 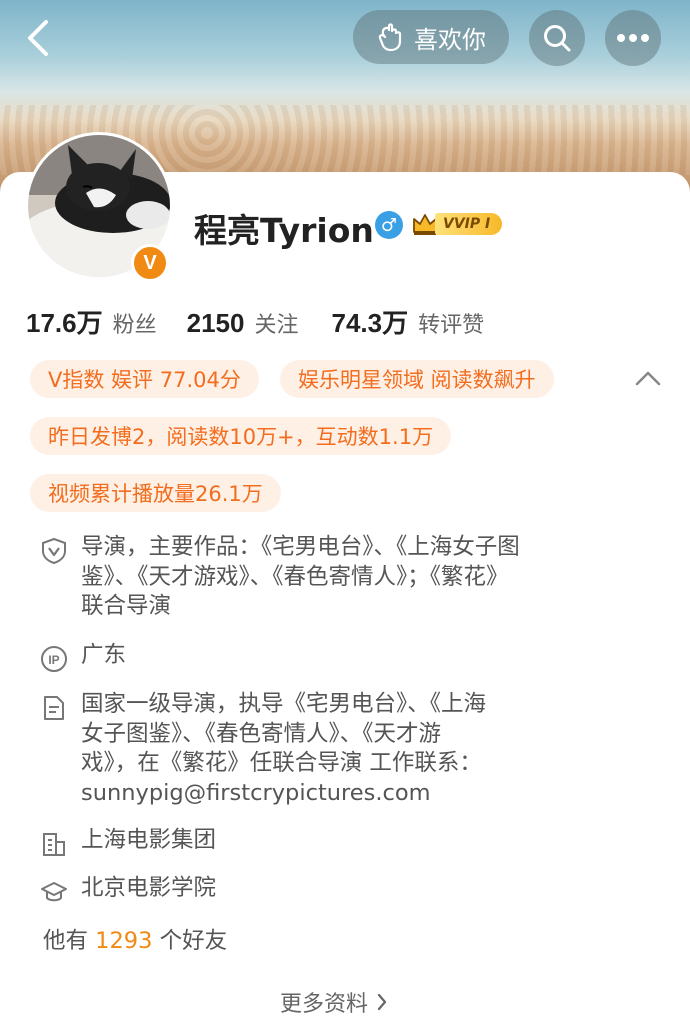 I want to click on friends-number: 1293, so click(x=124, y=941).